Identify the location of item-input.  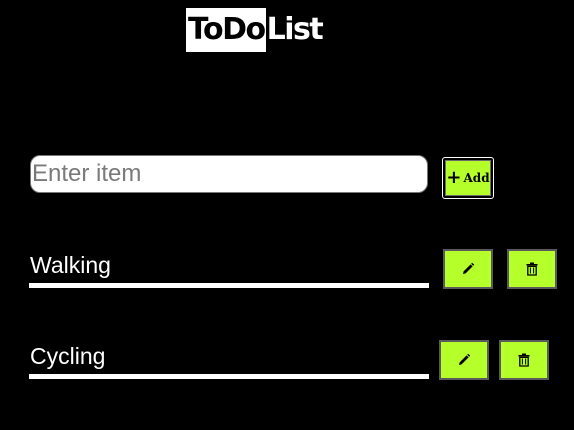
(229, 174).